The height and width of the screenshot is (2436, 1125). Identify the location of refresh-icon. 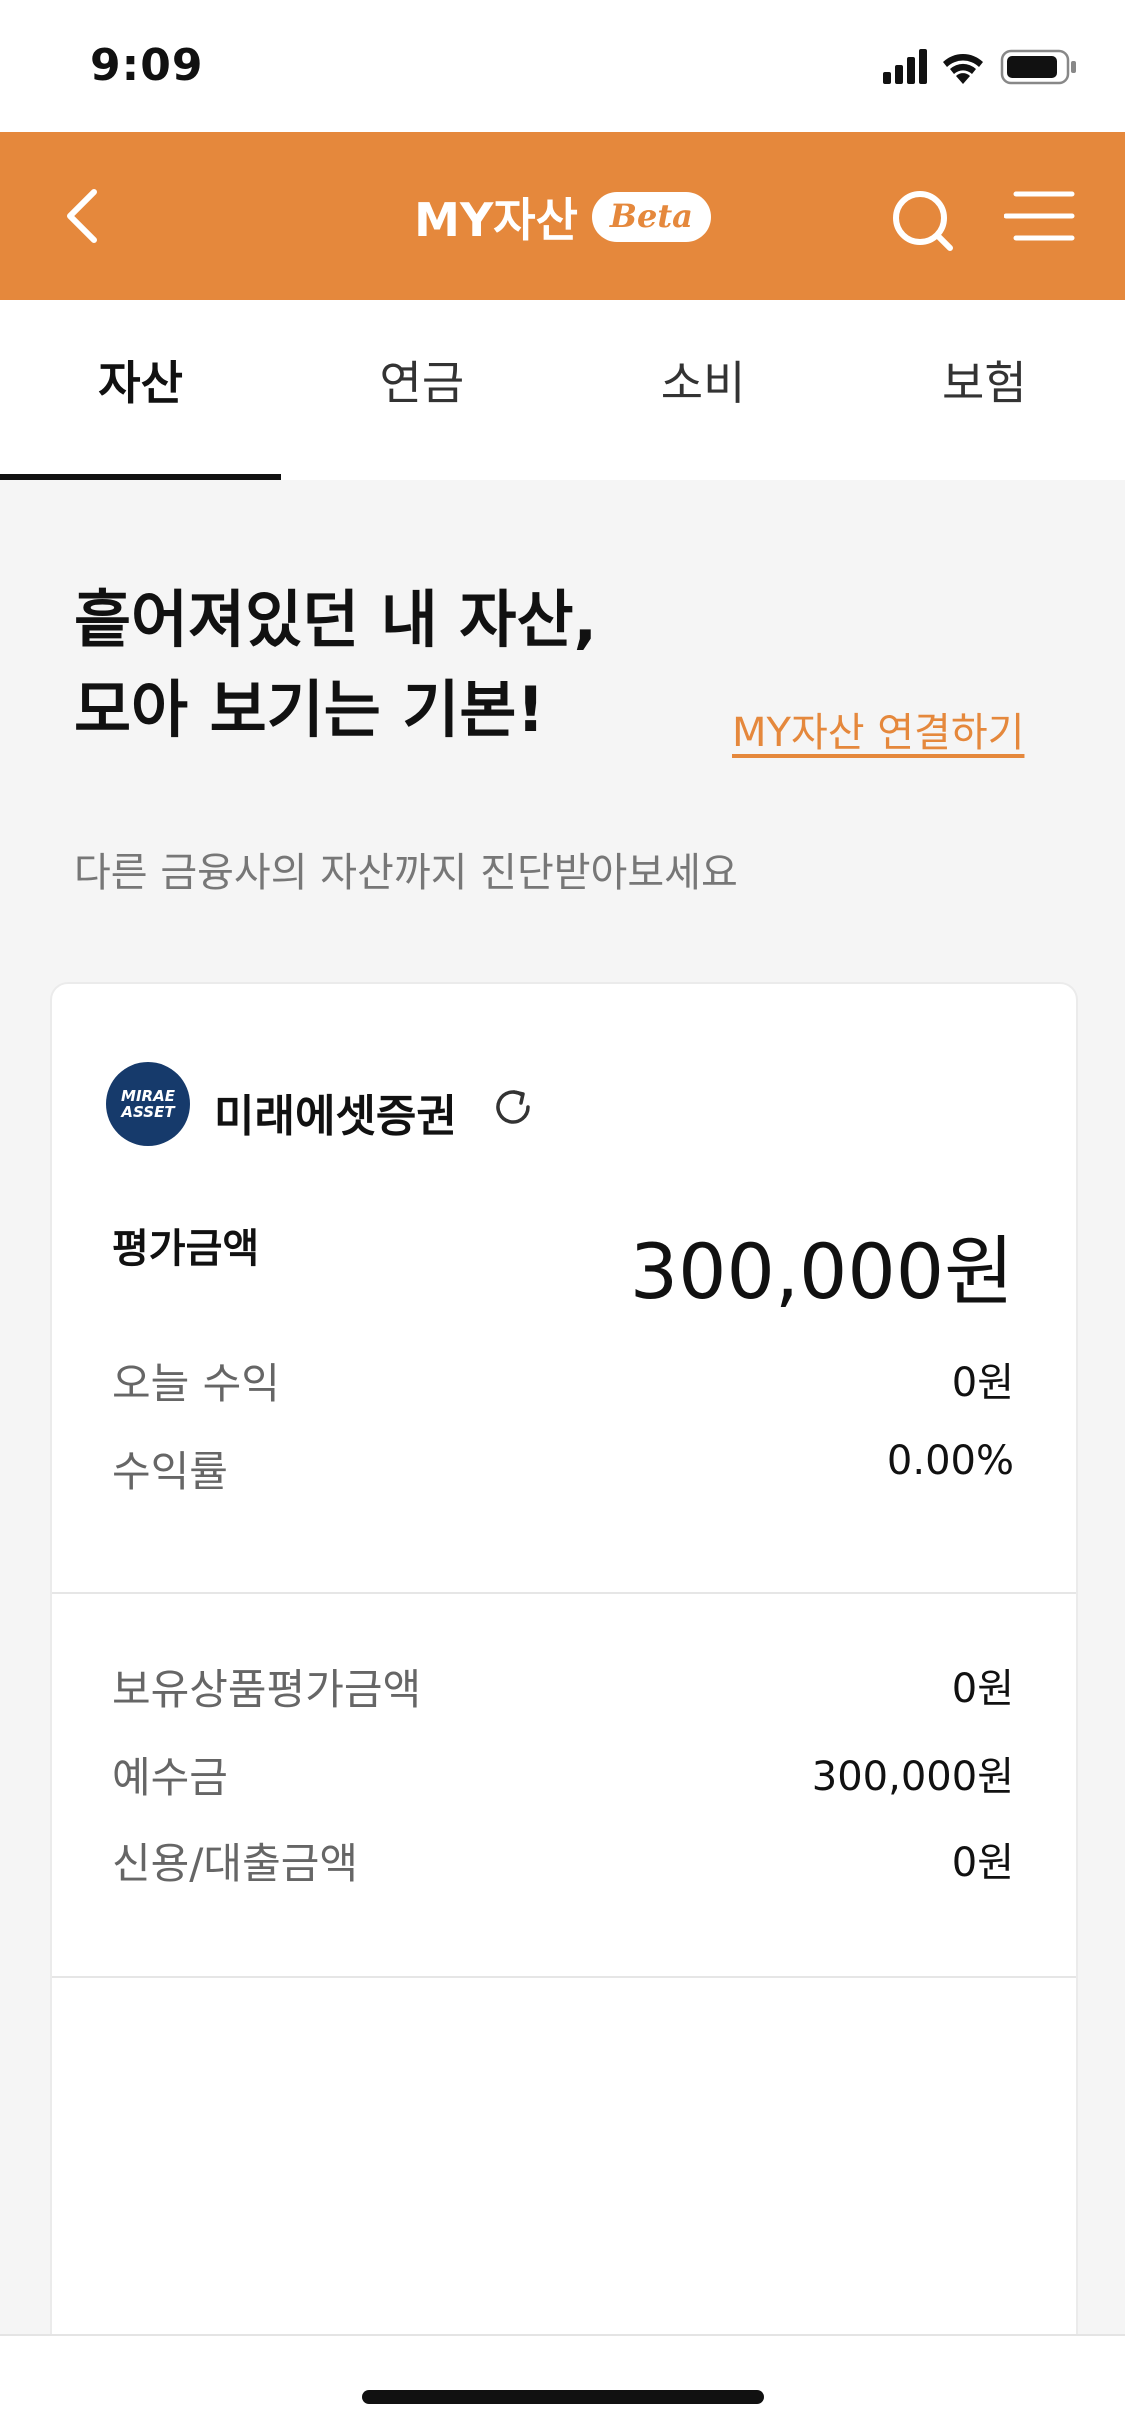
(513, 1107).